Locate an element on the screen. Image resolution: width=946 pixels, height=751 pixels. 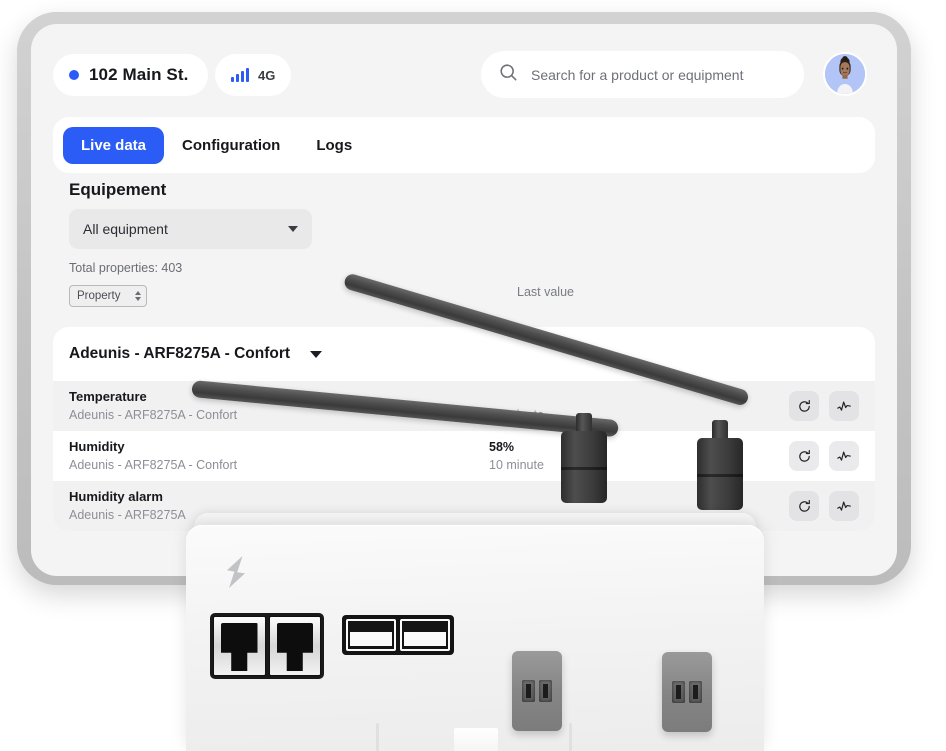
property-select: Property is located at coordinates (108, 296).